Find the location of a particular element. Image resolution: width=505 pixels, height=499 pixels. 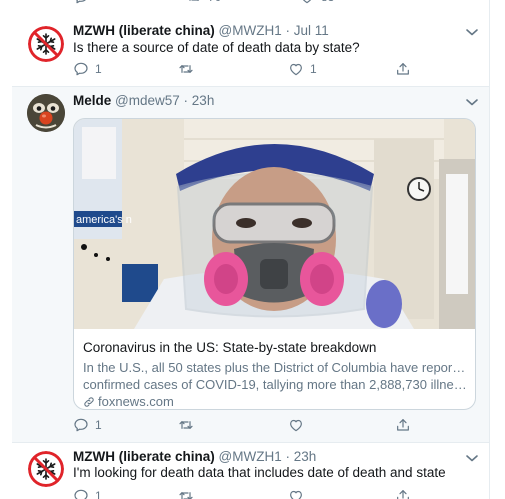

tweet-header: MZWH (liberate china) @MWZH1 · 23h is located at coordinates (194, 456).